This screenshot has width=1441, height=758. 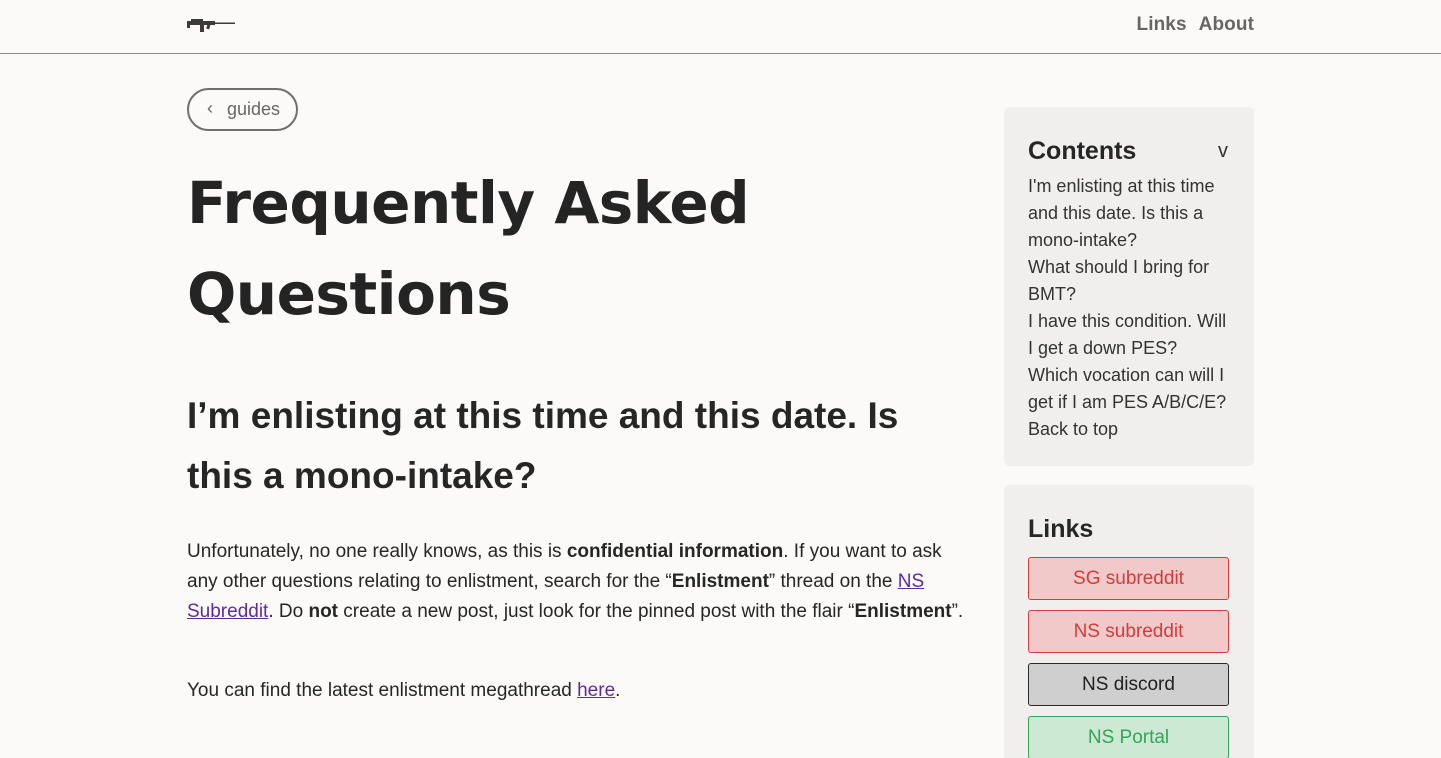 What do you see at coordinates (212, 26) in the screenshot?
I see `rifle-logo-icon` at bounding box center [212, 26].